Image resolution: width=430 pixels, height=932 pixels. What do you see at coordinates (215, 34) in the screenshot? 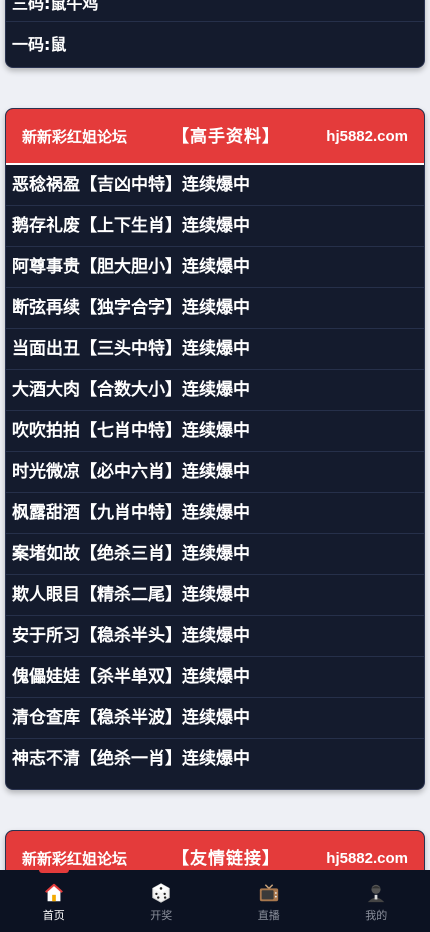
I see `zodiac-prediction-card: 三码:鼠牛鸡 一码:鼠` at bounding box center [215, 34].